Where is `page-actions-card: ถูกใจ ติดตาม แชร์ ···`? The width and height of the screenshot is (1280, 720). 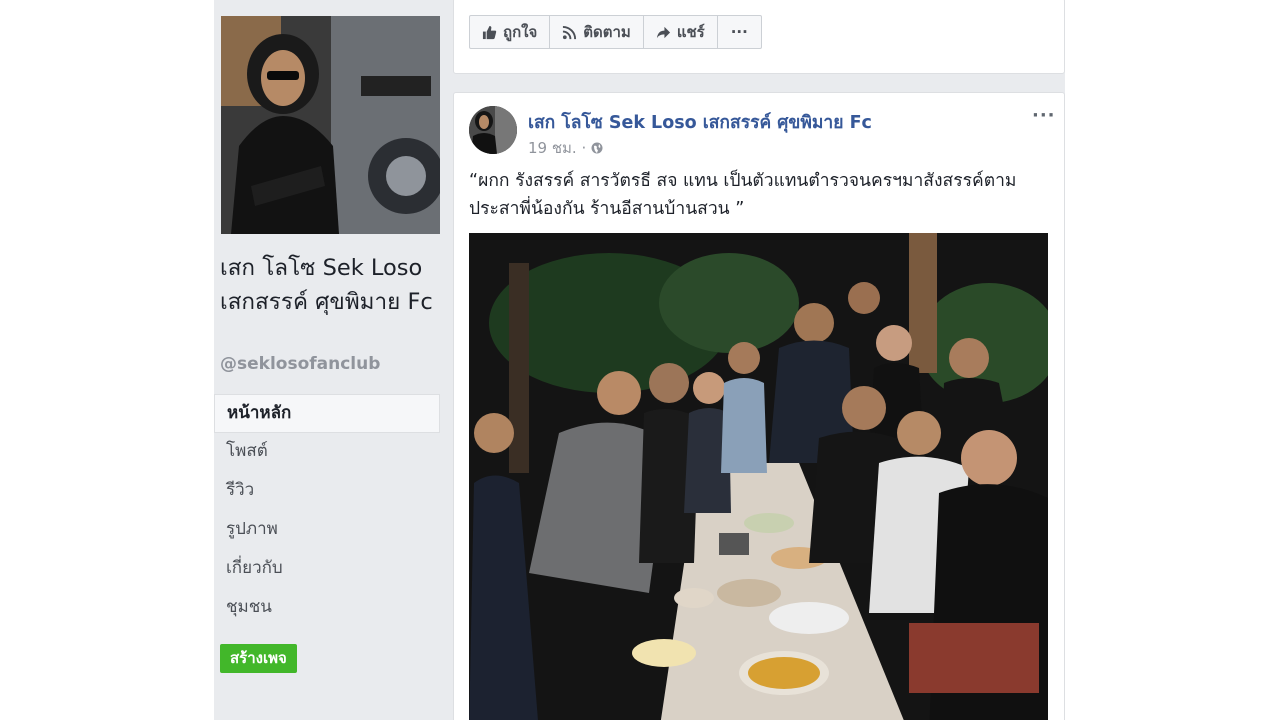
page-actions-card: ถูกใจ ติดตาม แชร์ ··· is located at coordinates (759, 37).